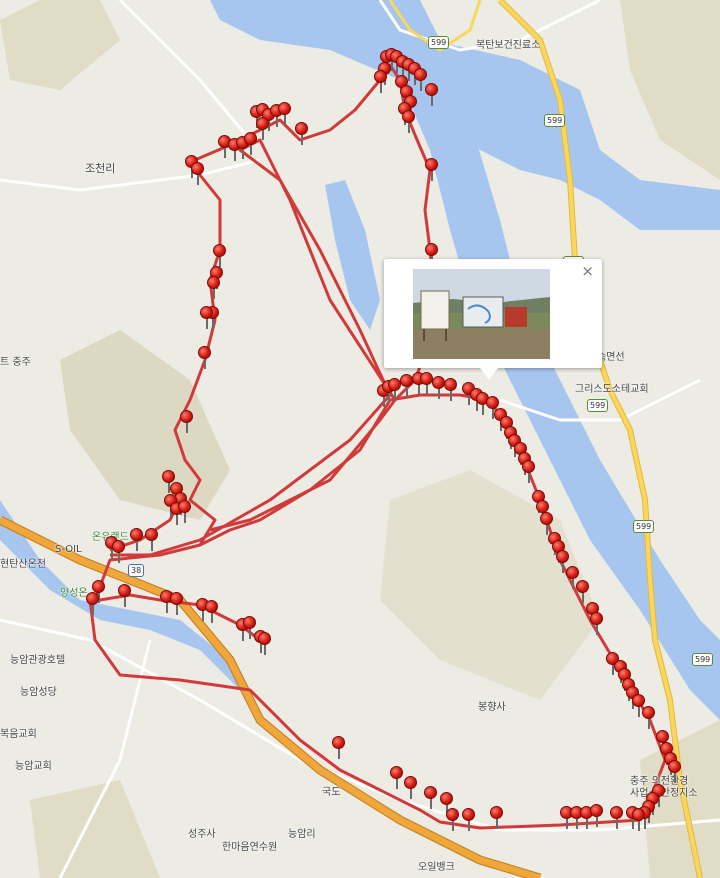 Image resolution: width=720 pixels, height=878 pixels. Describe the element at coordinates (587, 271) in the screenshot. I see `close-icon: ×` at that location.